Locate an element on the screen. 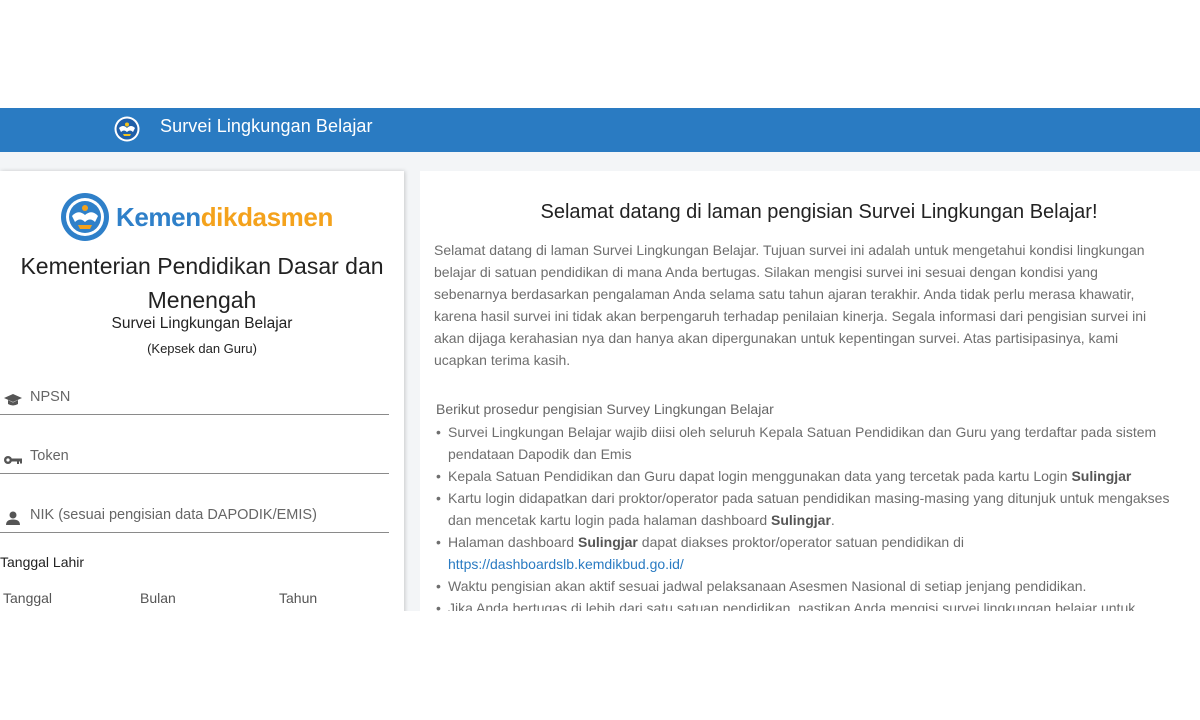 This screenshot has height=720, width=1200. ministry-name-line1: Kementerian Pendidikan Dasar dan is located at coordinates (202, 266).